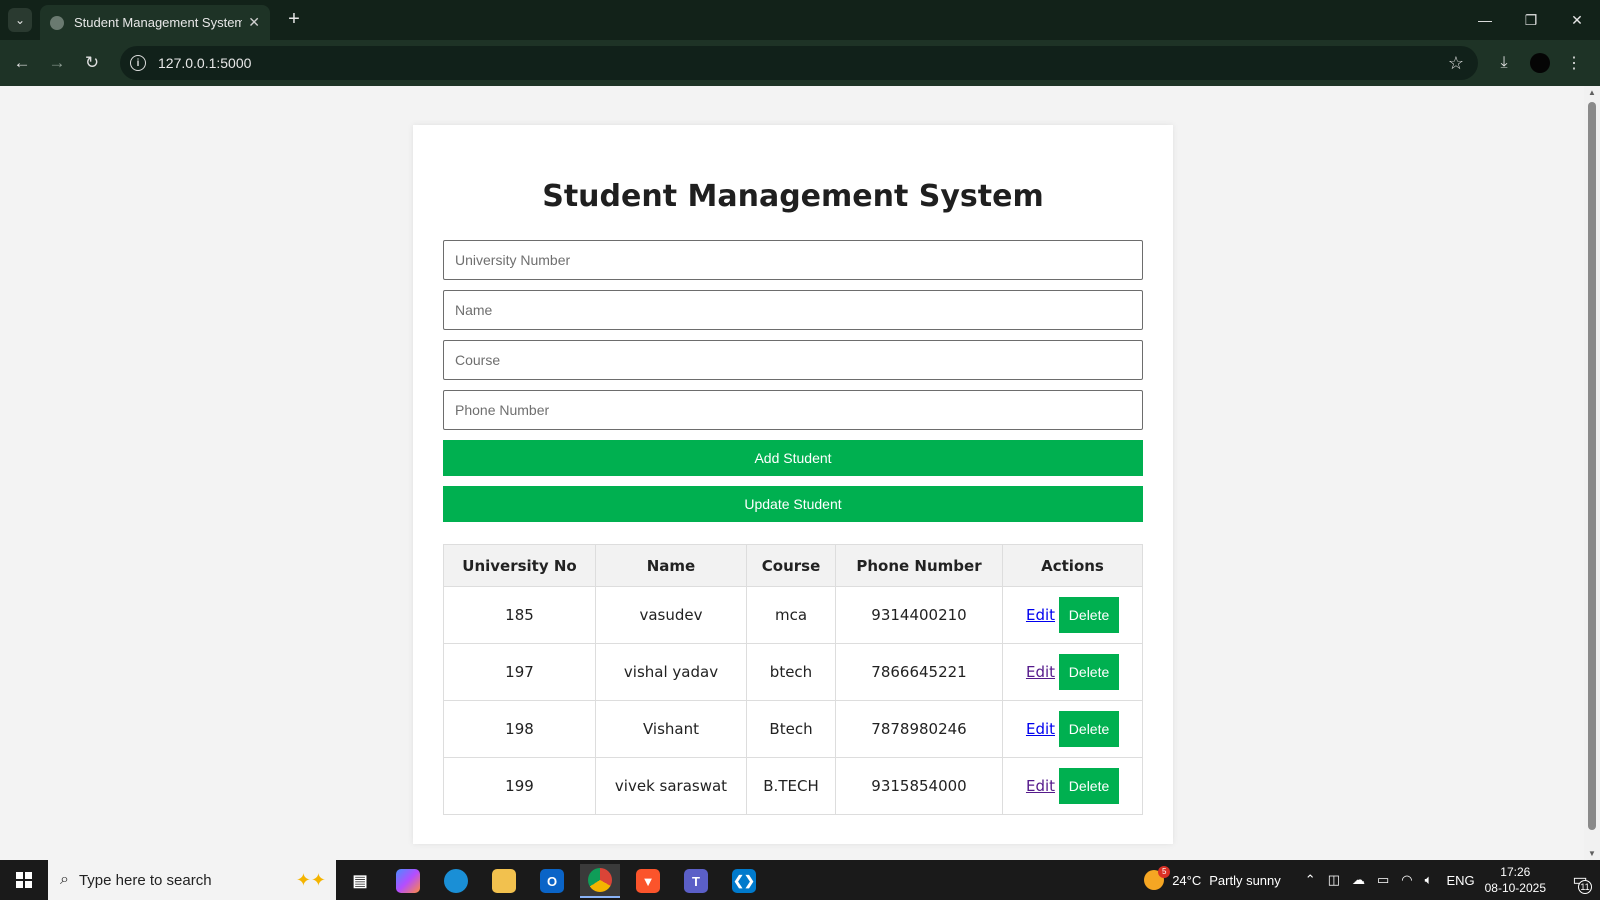 The width and height of the screenshot is (1600, 900). I want to click on browser-tab-active: Student Management System ✕, so click(155, 22).